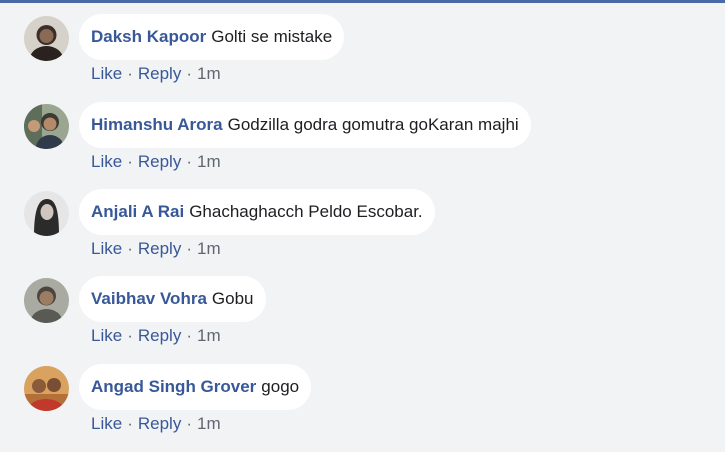 This screenshot has height=452, width=725. Describe the element at coordinates (173, 387) in the screenshot. I see `comment-author: Angad Singh Grover` at that location.